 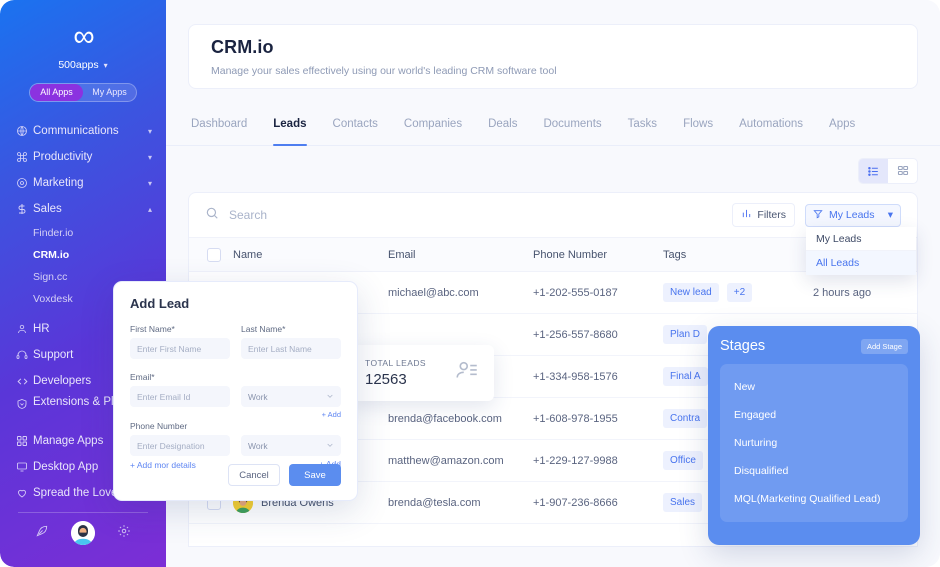 What do you see at coordinates (698, 128) in the screenshot?
I see `tab-flows: Flows` at bounding box center [698, 128].